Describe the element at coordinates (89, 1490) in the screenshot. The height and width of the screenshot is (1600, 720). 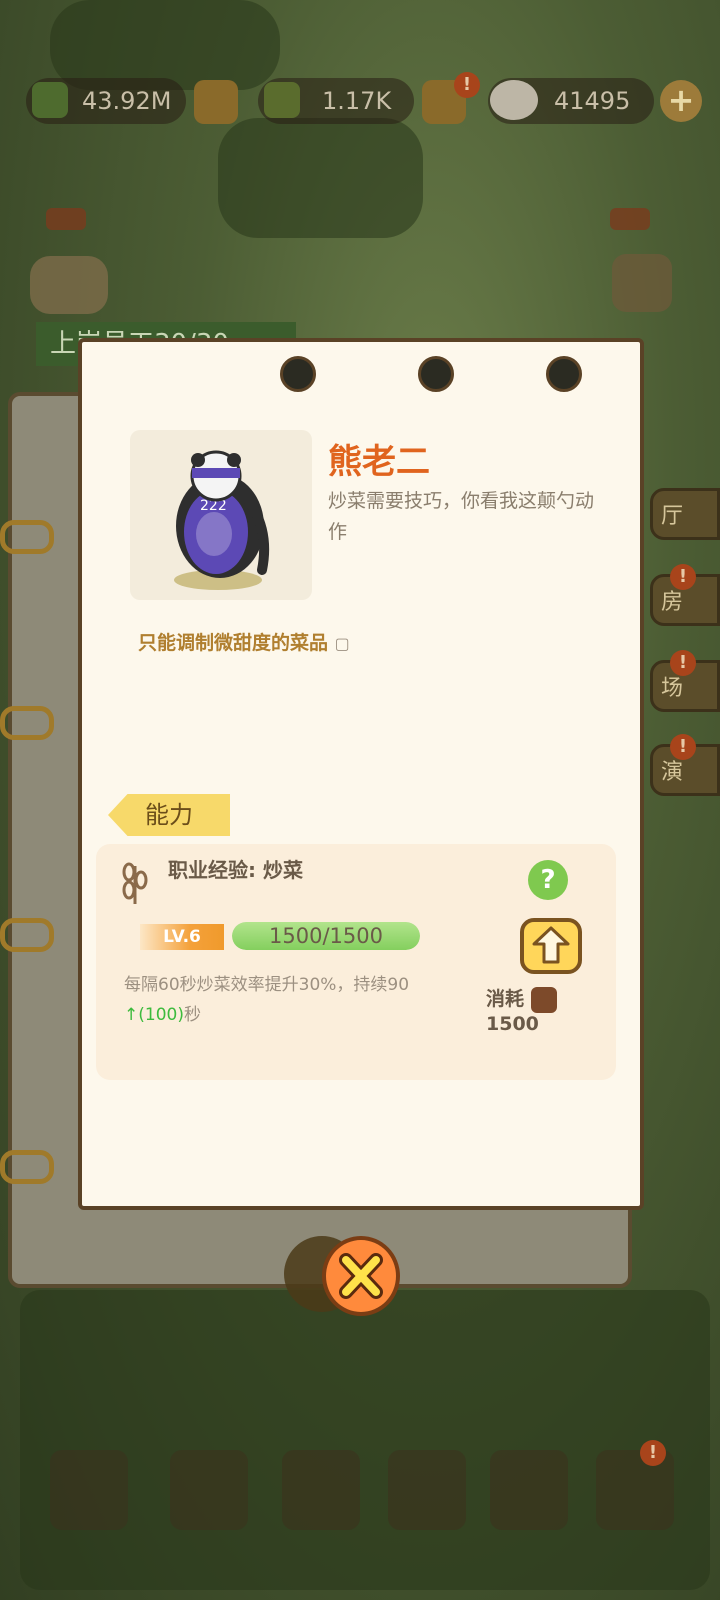
I see `map-icon` at that location.